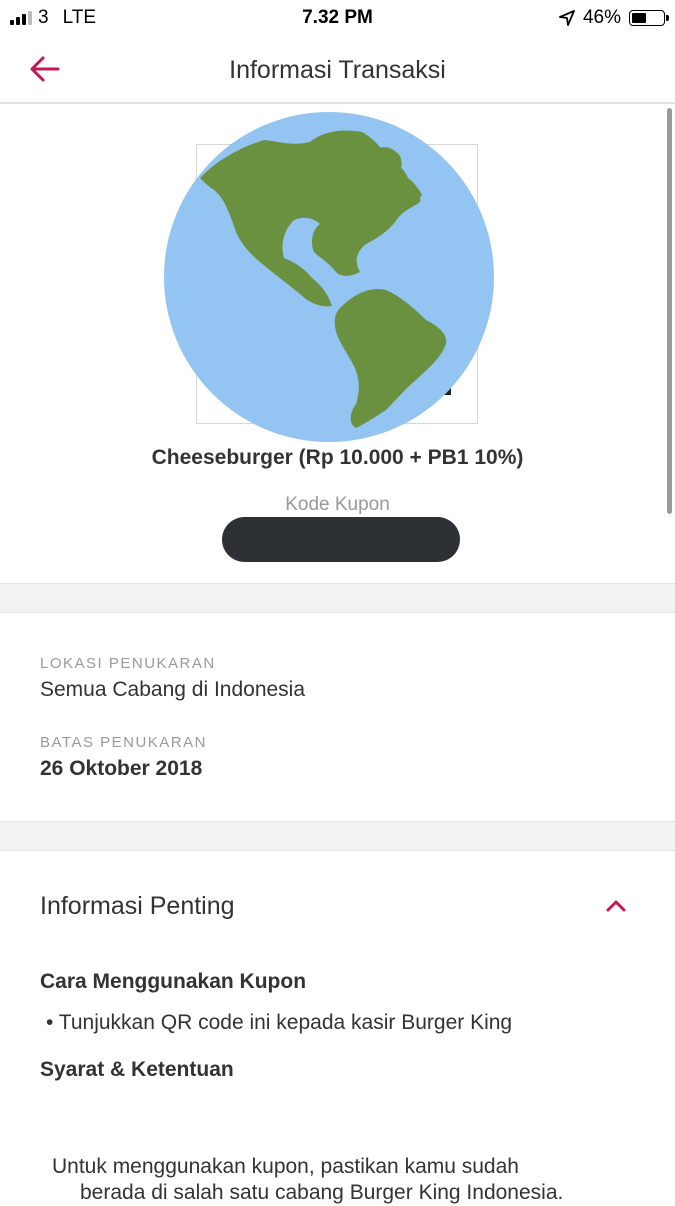 The height and width of the screenshot is (1206, 675). I want to click on coupon-code-redacted, so click(341, 539).